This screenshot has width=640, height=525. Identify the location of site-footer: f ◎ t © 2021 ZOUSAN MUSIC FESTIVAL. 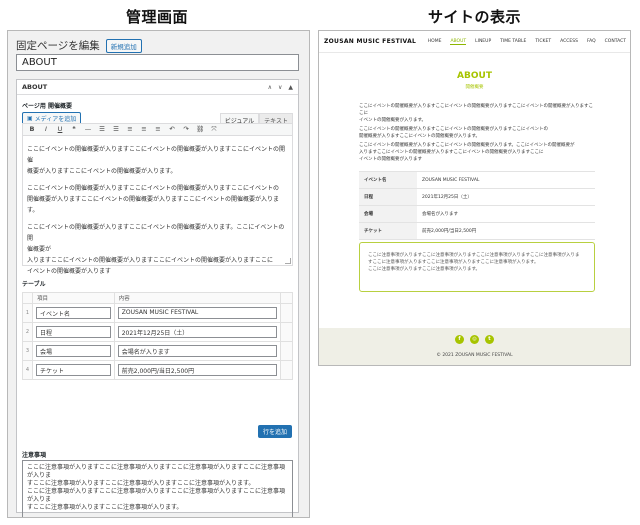
(474, 346).